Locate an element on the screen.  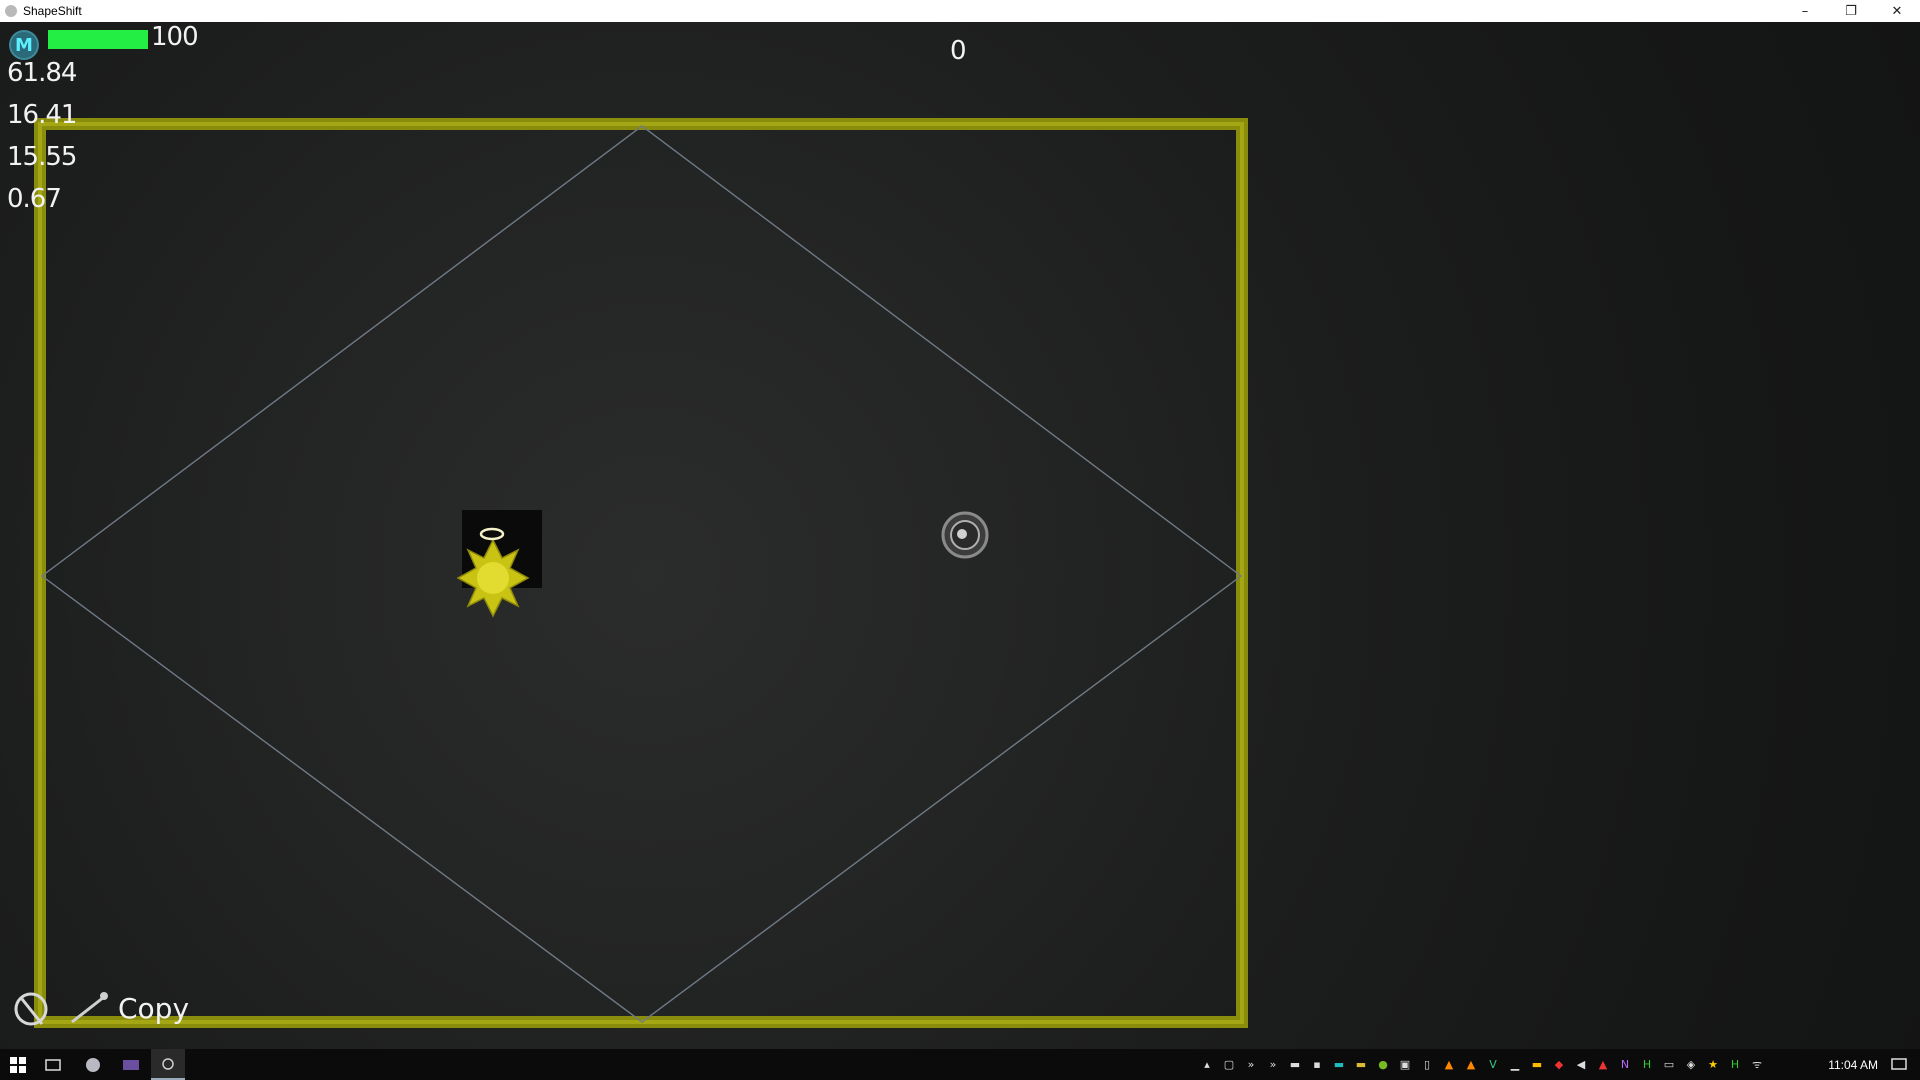
tray-overflow-icon-2: » is located at coordinates (1273, 1064).